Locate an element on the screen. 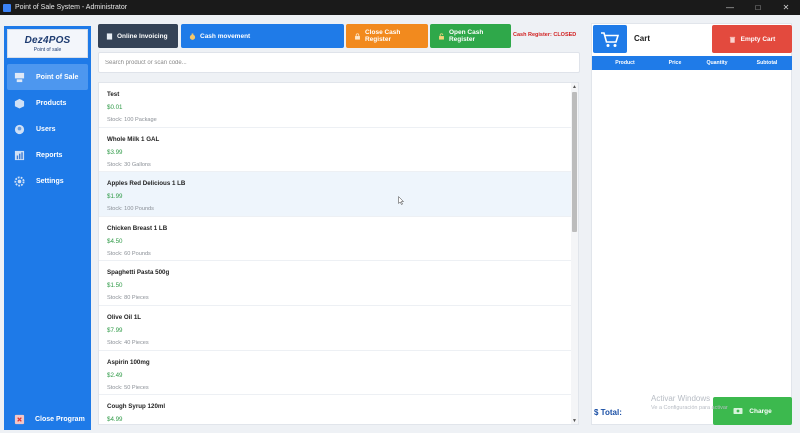  product-item: Olive Oil 1L $7.99 Stock: 40 Pieces is located at coordinates (335, 328).